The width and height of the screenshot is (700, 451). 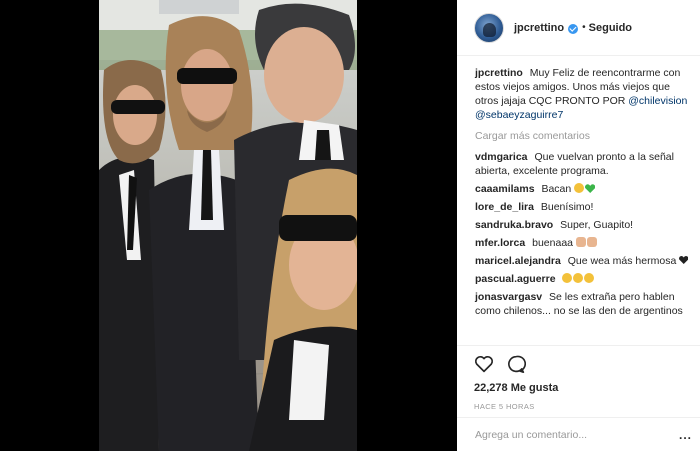 What do you see at coordinates (565, 434) in the screenshot?
I see `add-comment-input` at bounding box center [565, 434].